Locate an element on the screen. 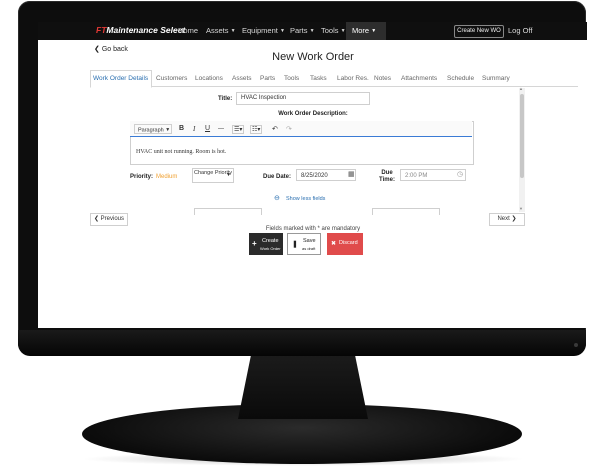  bold-button: B is located at coordinates (181, 128).